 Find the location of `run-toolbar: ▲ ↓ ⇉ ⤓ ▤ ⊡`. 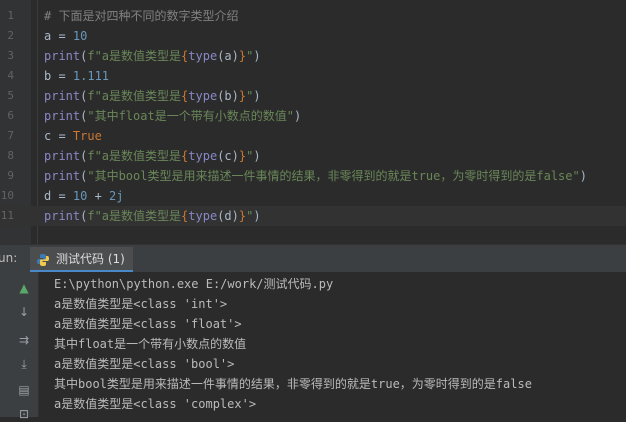

run-toolbar: ▲ ↓ ⇉ ⤓ ▤ ⊡ is located at coordinates (19, 346).